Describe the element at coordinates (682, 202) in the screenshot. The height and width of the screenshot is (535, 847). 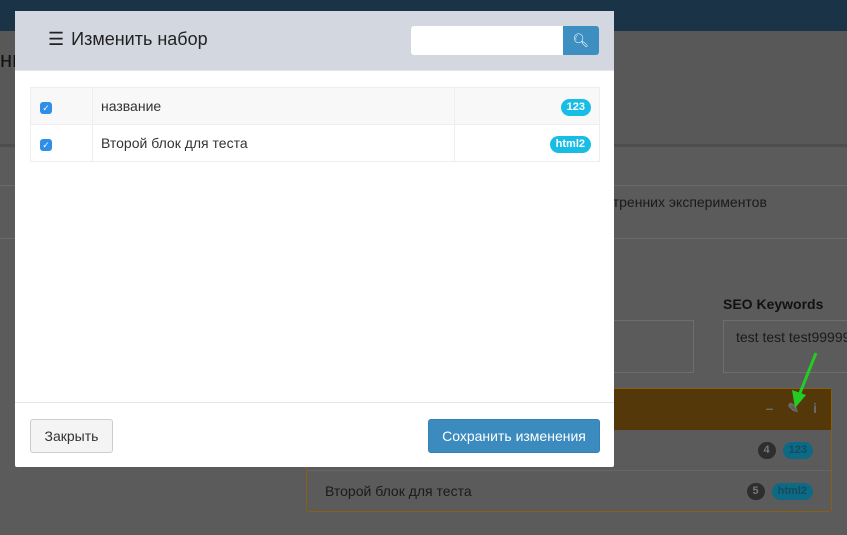
I see `description-text: нутренних экспериментов` at that location.